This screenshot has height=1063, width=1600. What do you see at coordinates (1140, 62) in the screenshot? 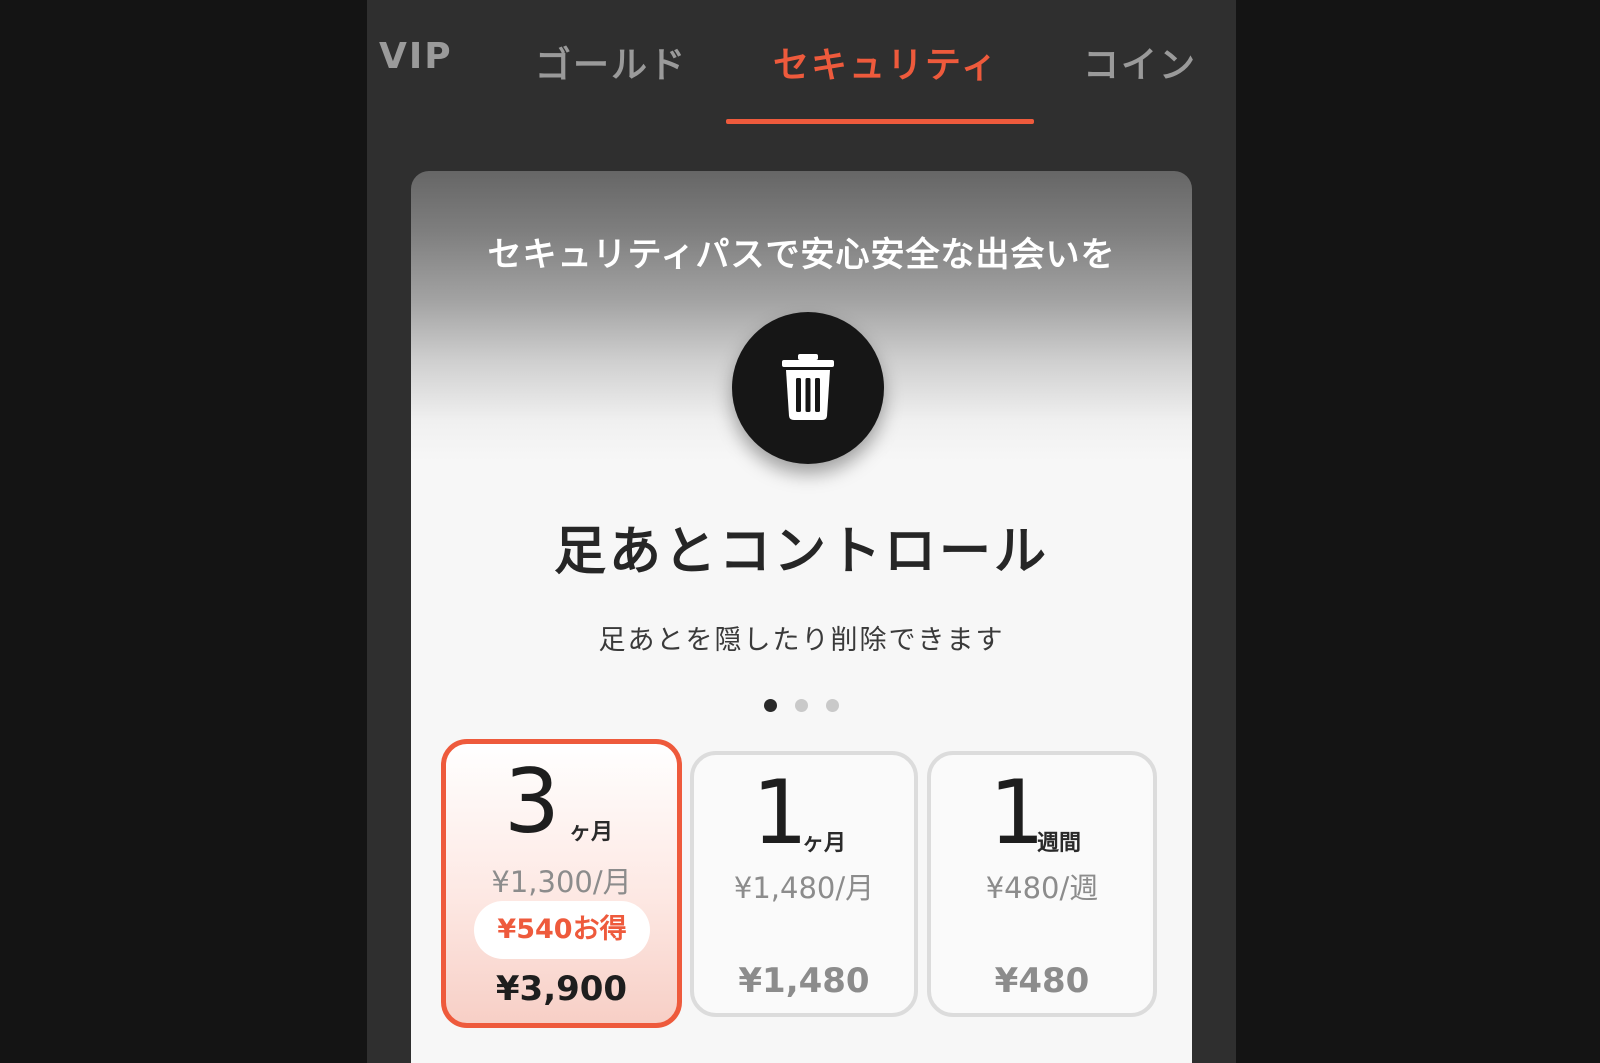
I see `tab-coin: コイン` at bounding box center [1140, 62].